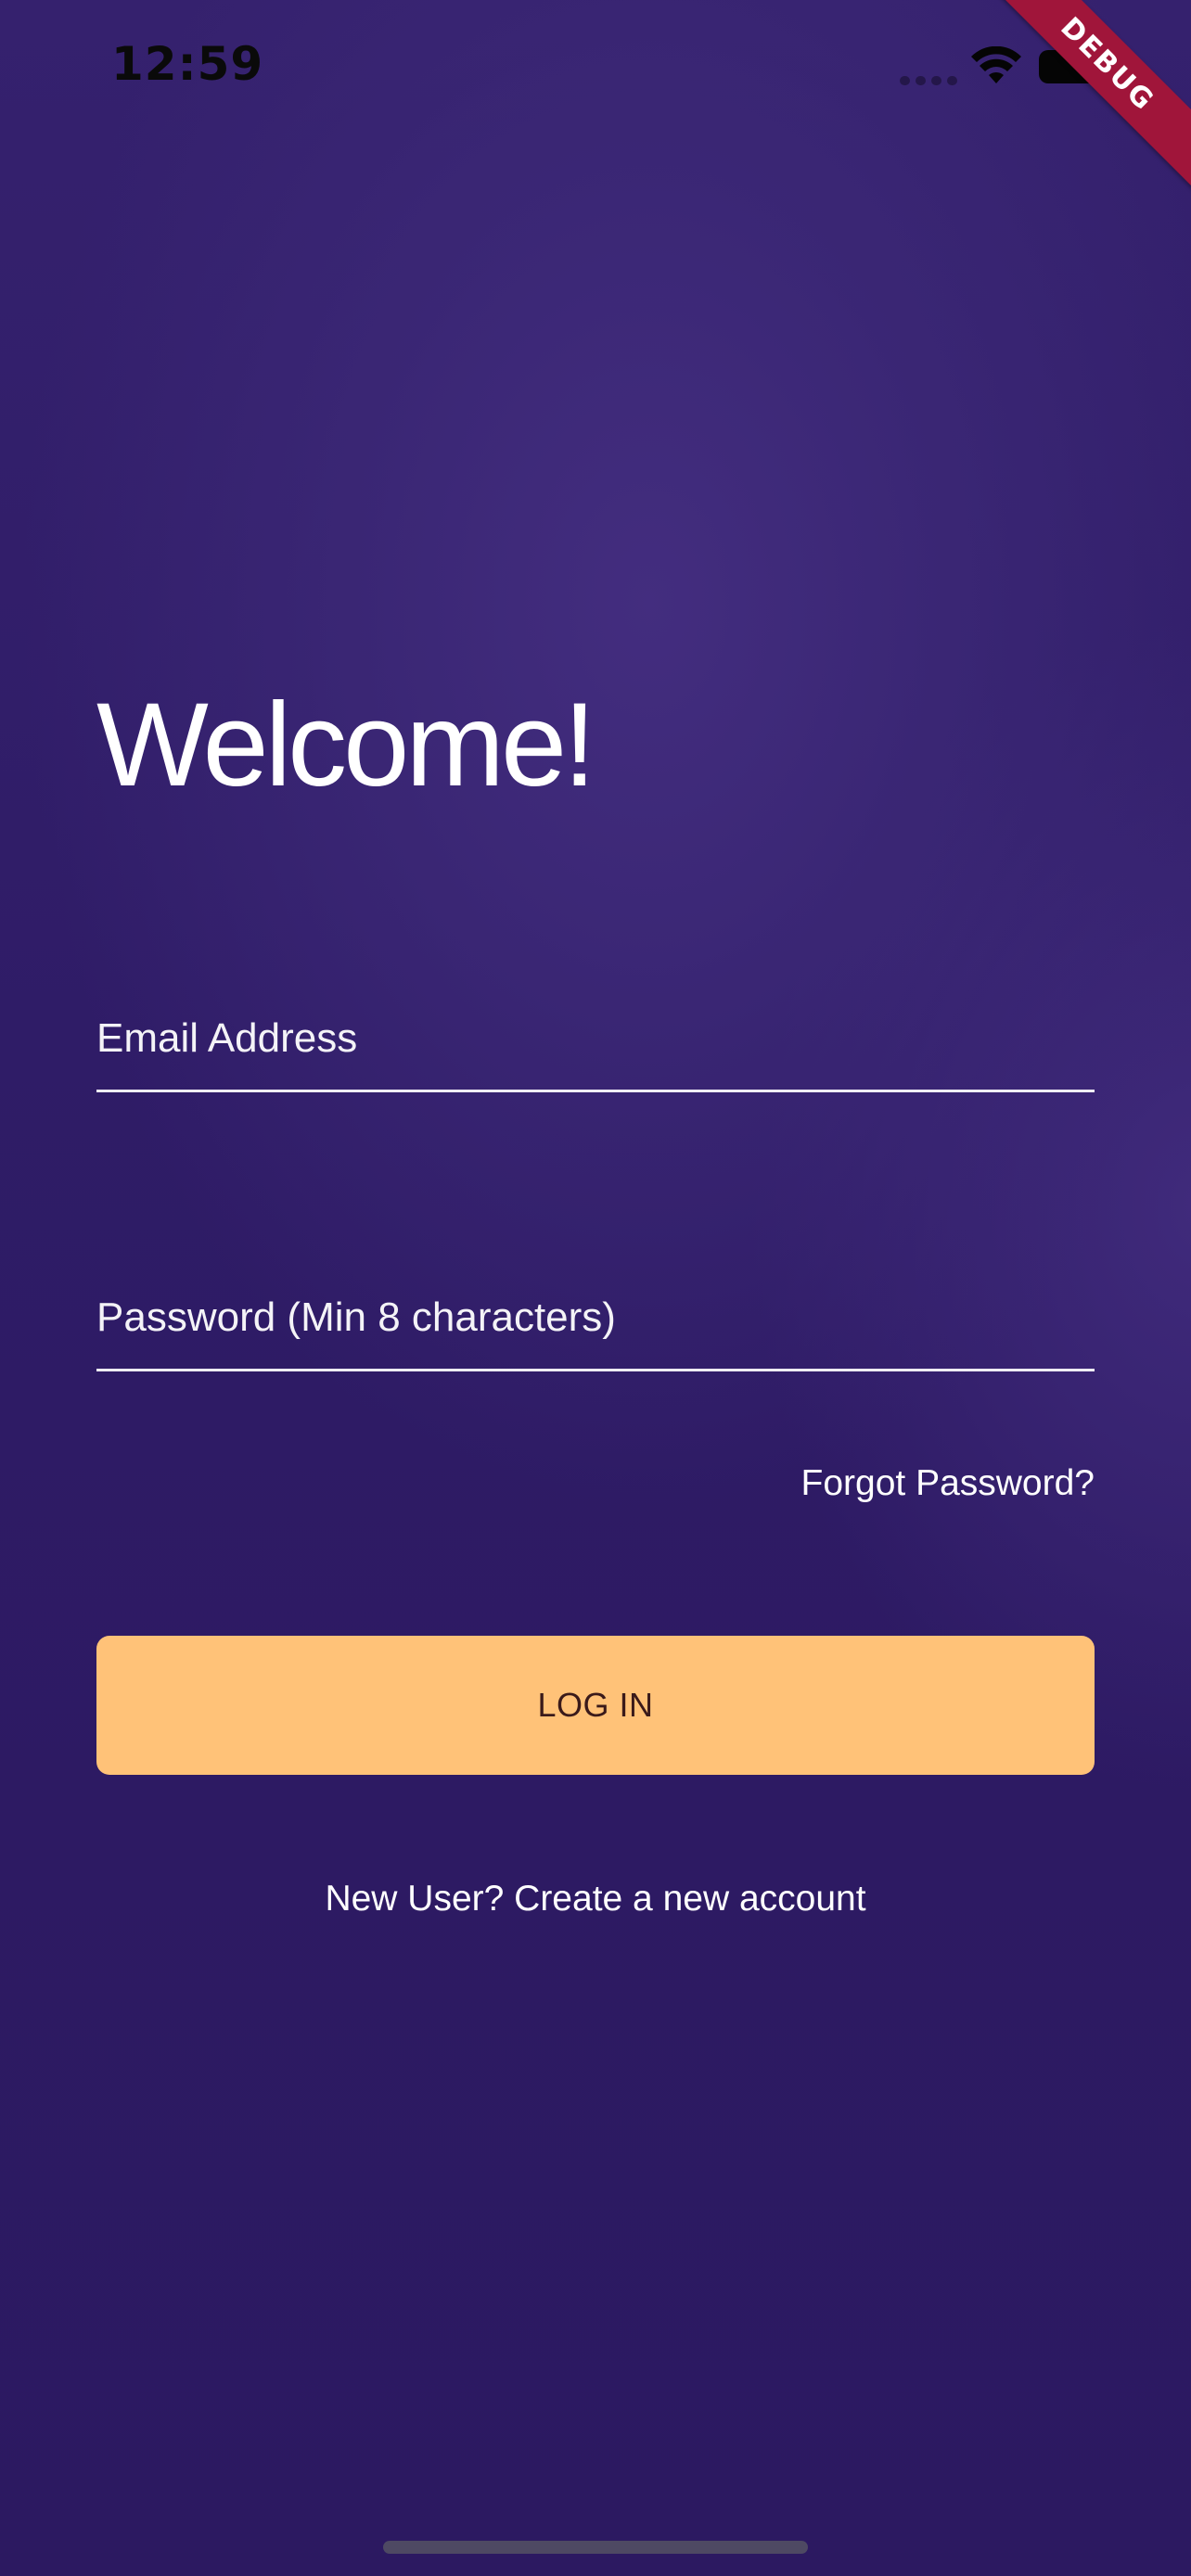 The image size is (1191, 2576). Describe the element at coordinates (929, 80) in the screenshot. I see `signal-dots-icon` at that location.